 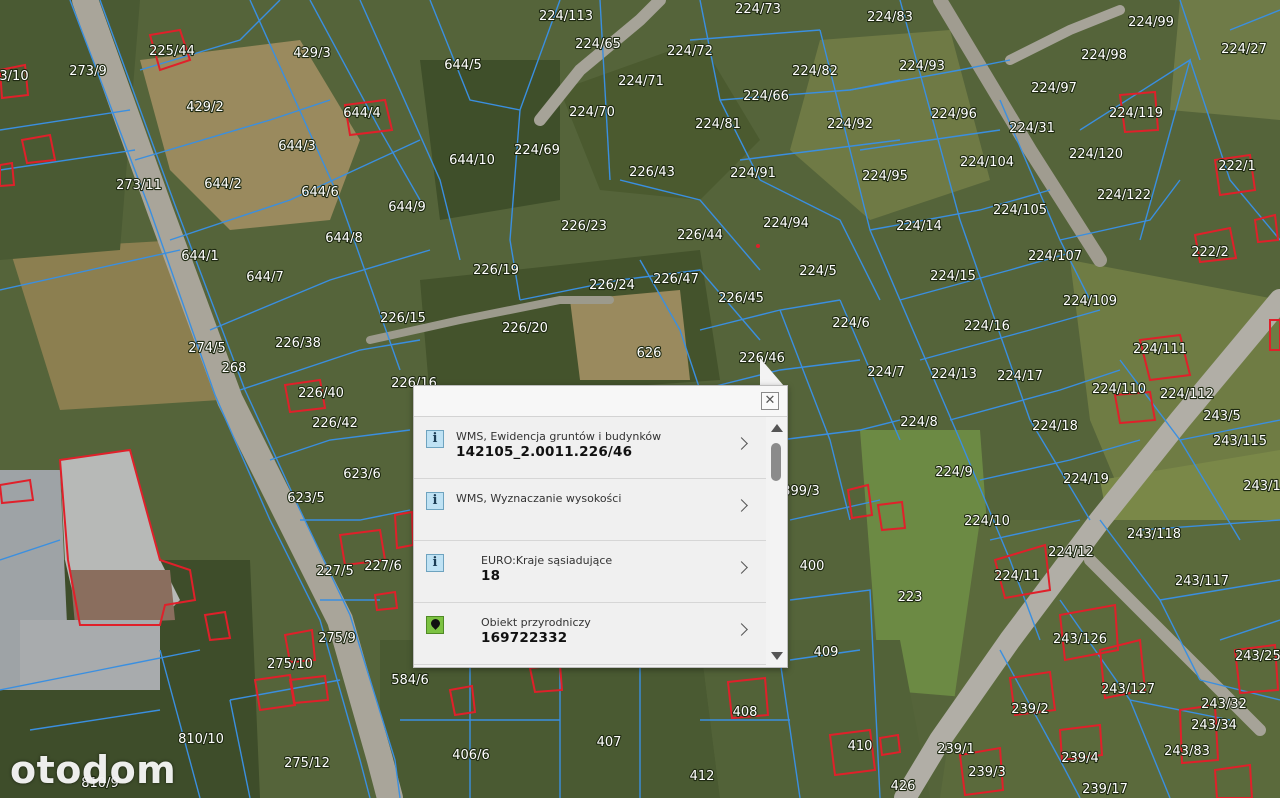 What do you see at coordinates (953, 472) in the screenshot?
I see `parcel-label: 224/9` at bounding box center [953, 472].